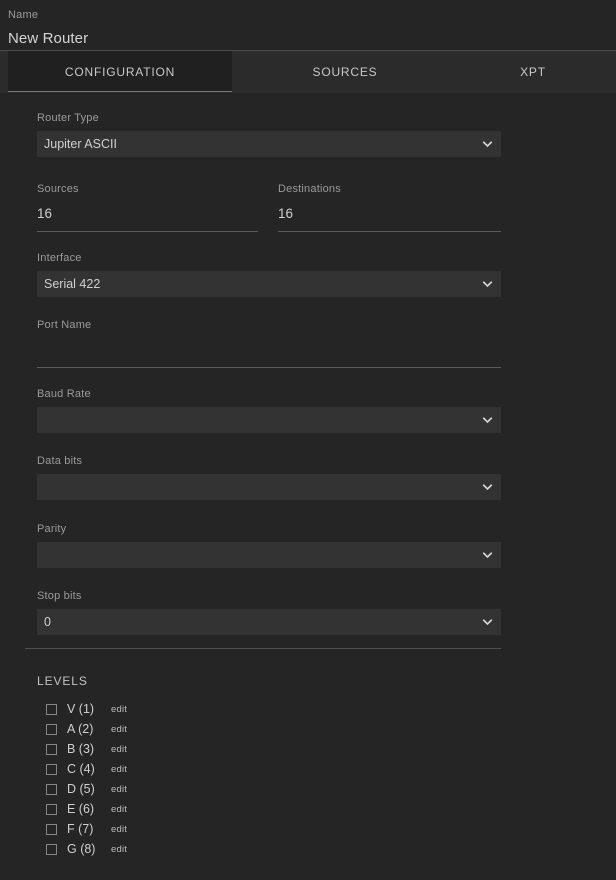  I want to click on stop-bits-value: 0, so click(47, 622).